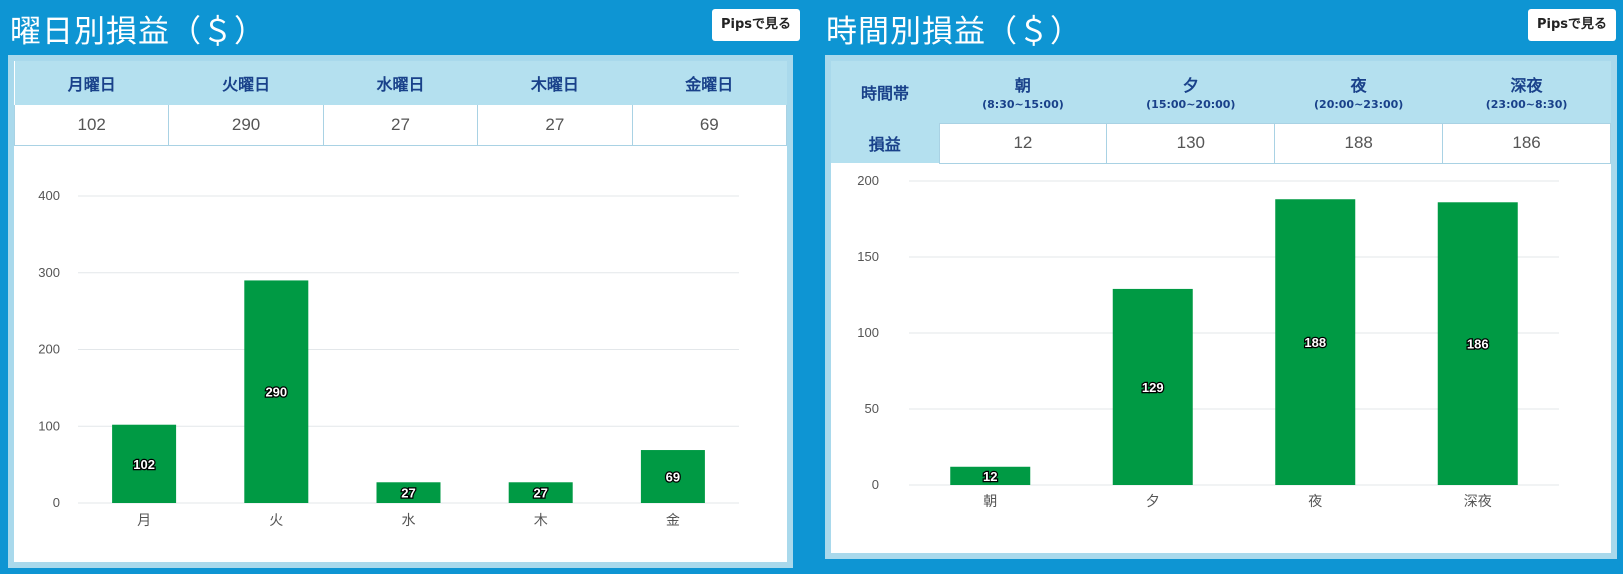 This screenshot has width=1623, height=574. I want to click on weekday-value-thu: 27, so click(555, 125).